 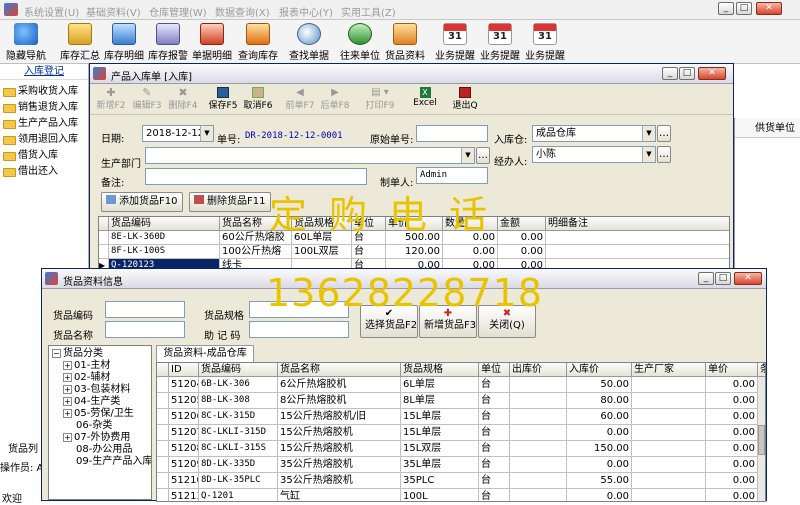 I want to click on sidebar-item-purchase-in: 采购收货入库, so click(x=44, y=92).